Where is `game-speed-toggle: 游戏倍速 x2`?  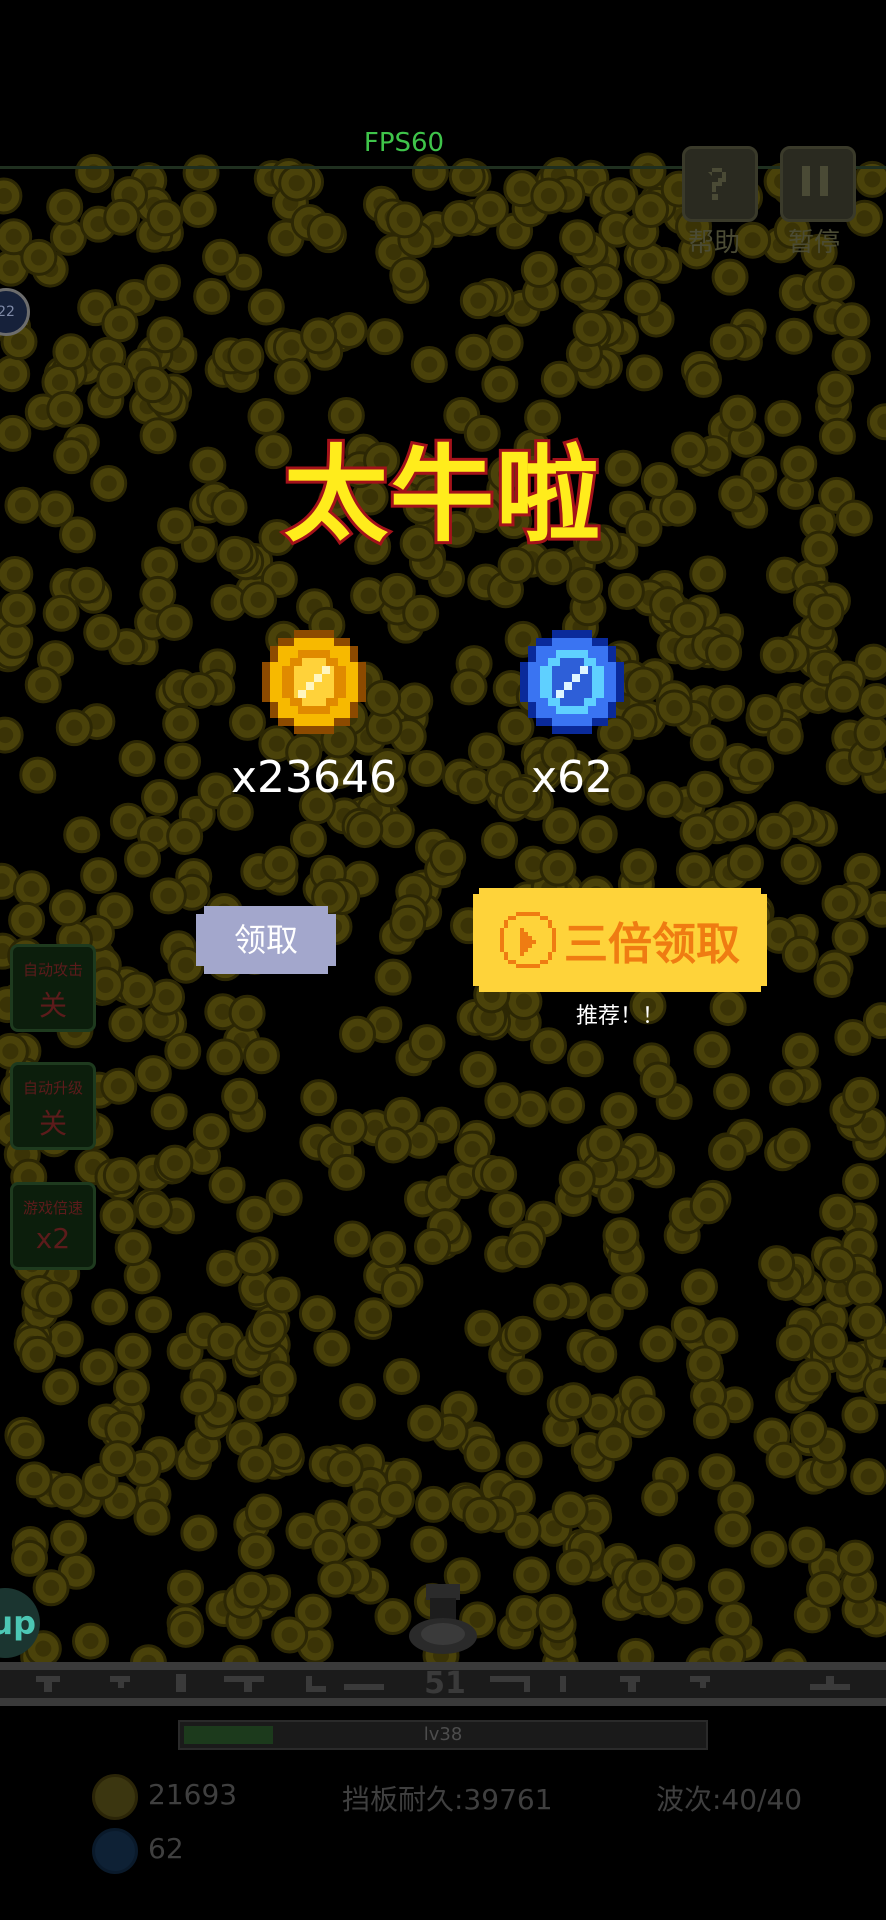 game-speed-toggle: 游戏倍速 x2 is located at coordinates (53, 1226).